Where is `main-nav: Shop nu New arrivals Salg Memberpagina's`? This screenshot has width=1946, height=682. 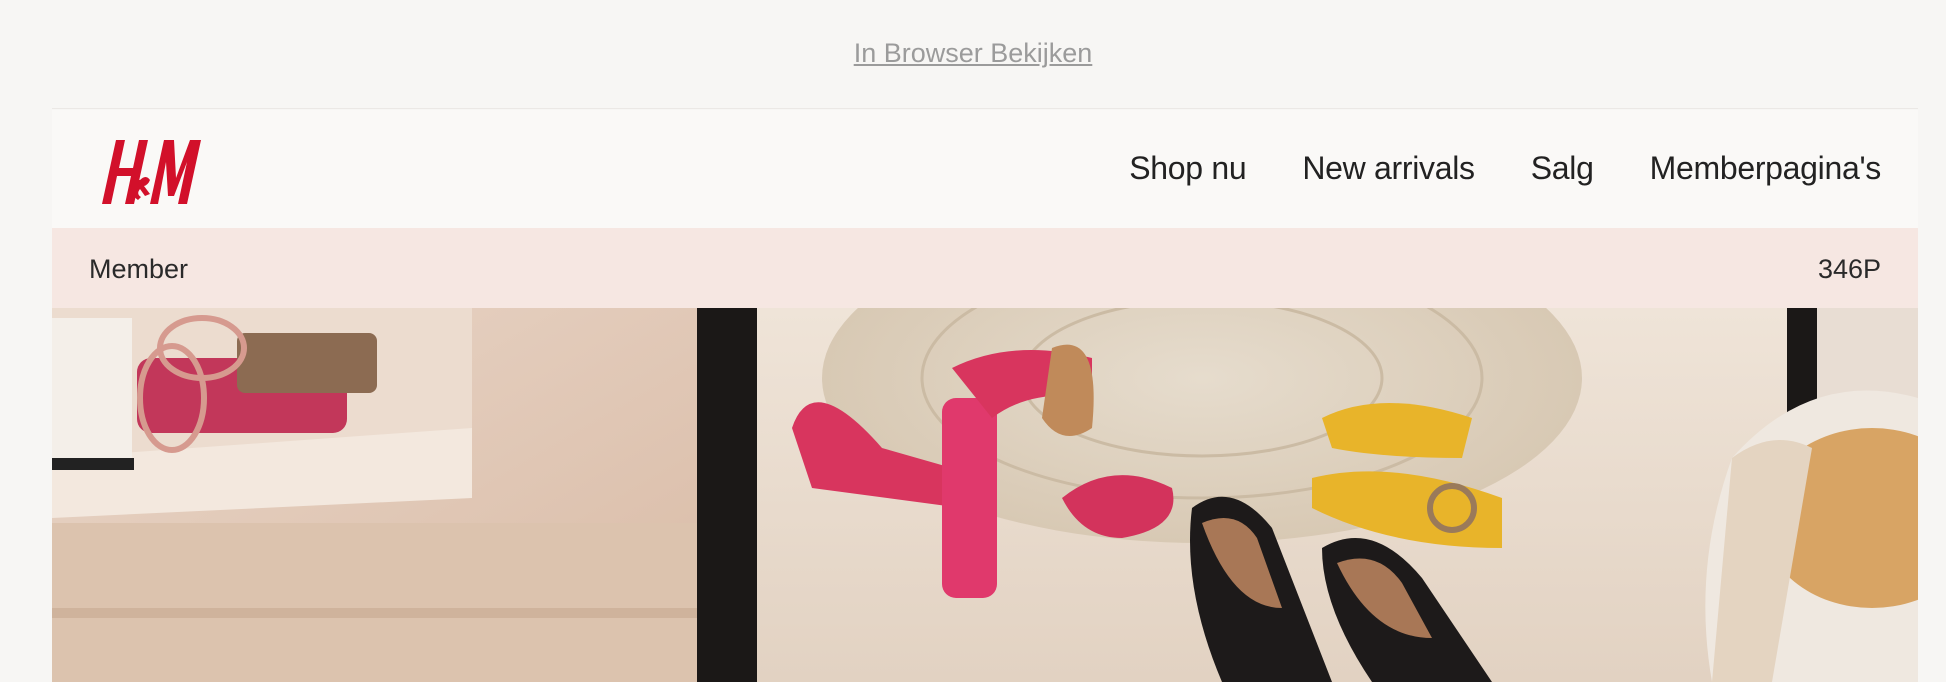
main-nav: Shop nu New arrivals Salg Memberpagina's is located at coordinates (1505, 168).